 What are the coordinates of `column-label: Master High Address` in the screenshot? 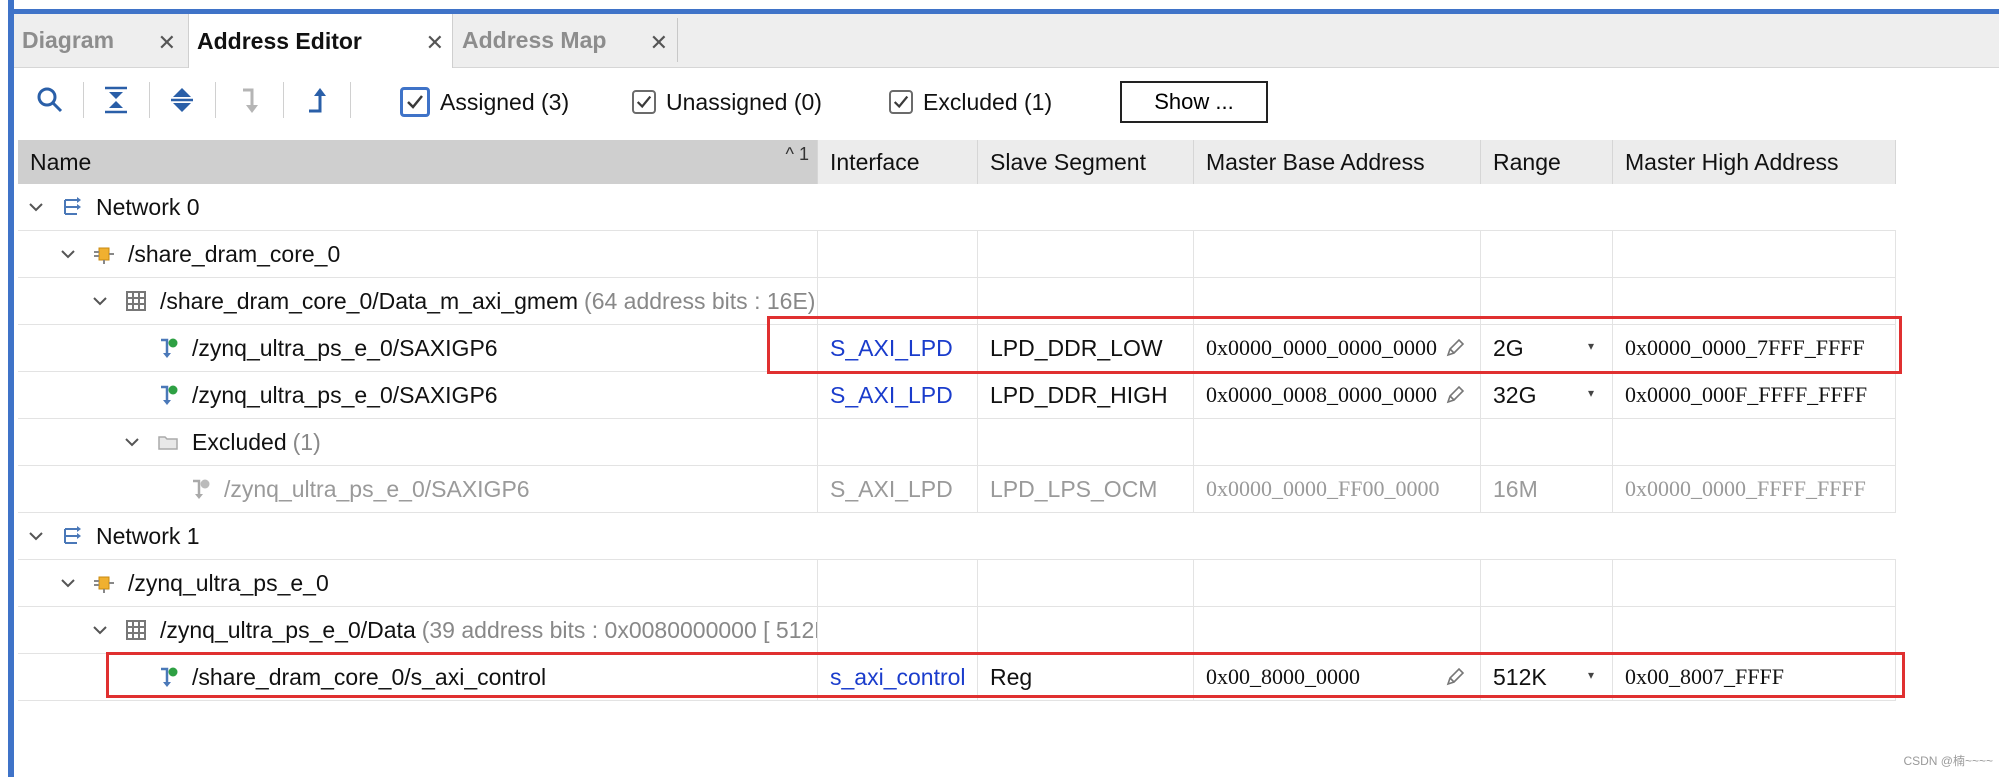 It's located at (1732, 161).